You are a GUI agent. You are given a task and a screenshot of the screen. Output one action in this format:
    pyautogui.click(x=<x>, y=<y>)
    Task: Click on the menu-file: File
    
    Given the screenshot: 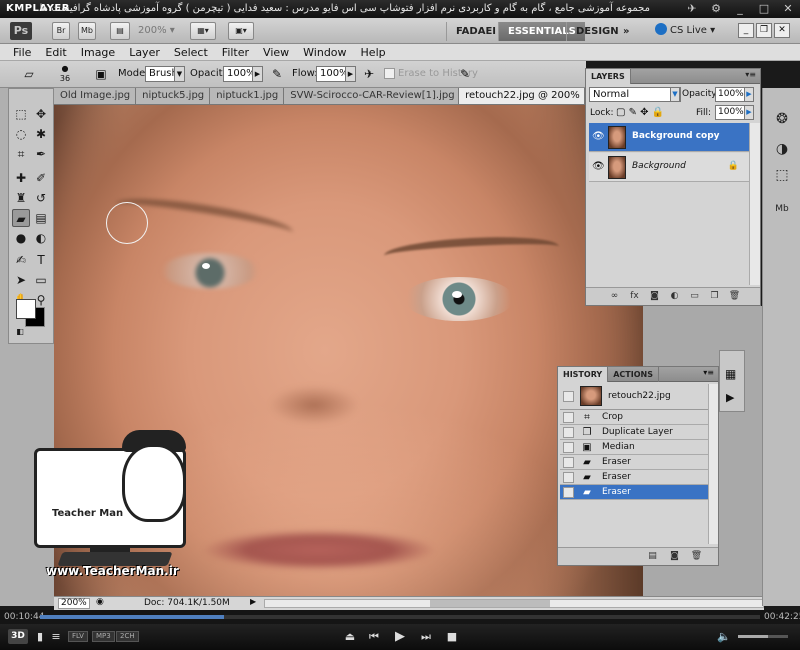 What is the action you would take?
    pyautogui.click(x=22, y=52)
    